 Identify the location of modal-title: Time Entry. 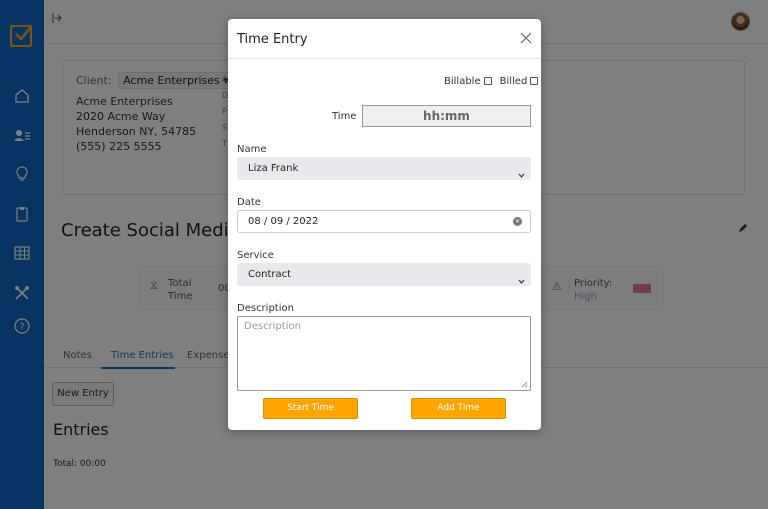
(272, 39).